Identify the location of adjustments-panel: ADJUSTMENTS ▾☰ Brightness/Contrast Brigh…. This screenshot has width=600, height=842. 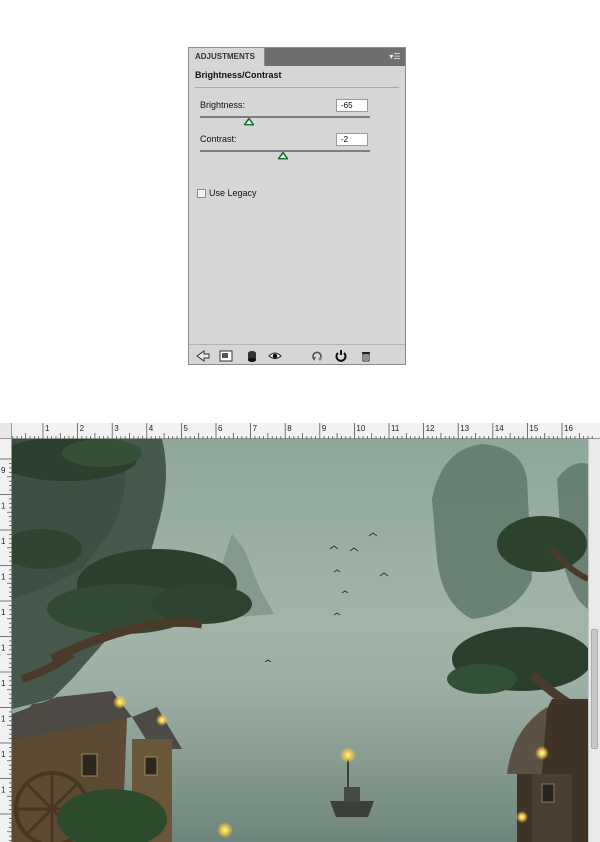
(297, 206).